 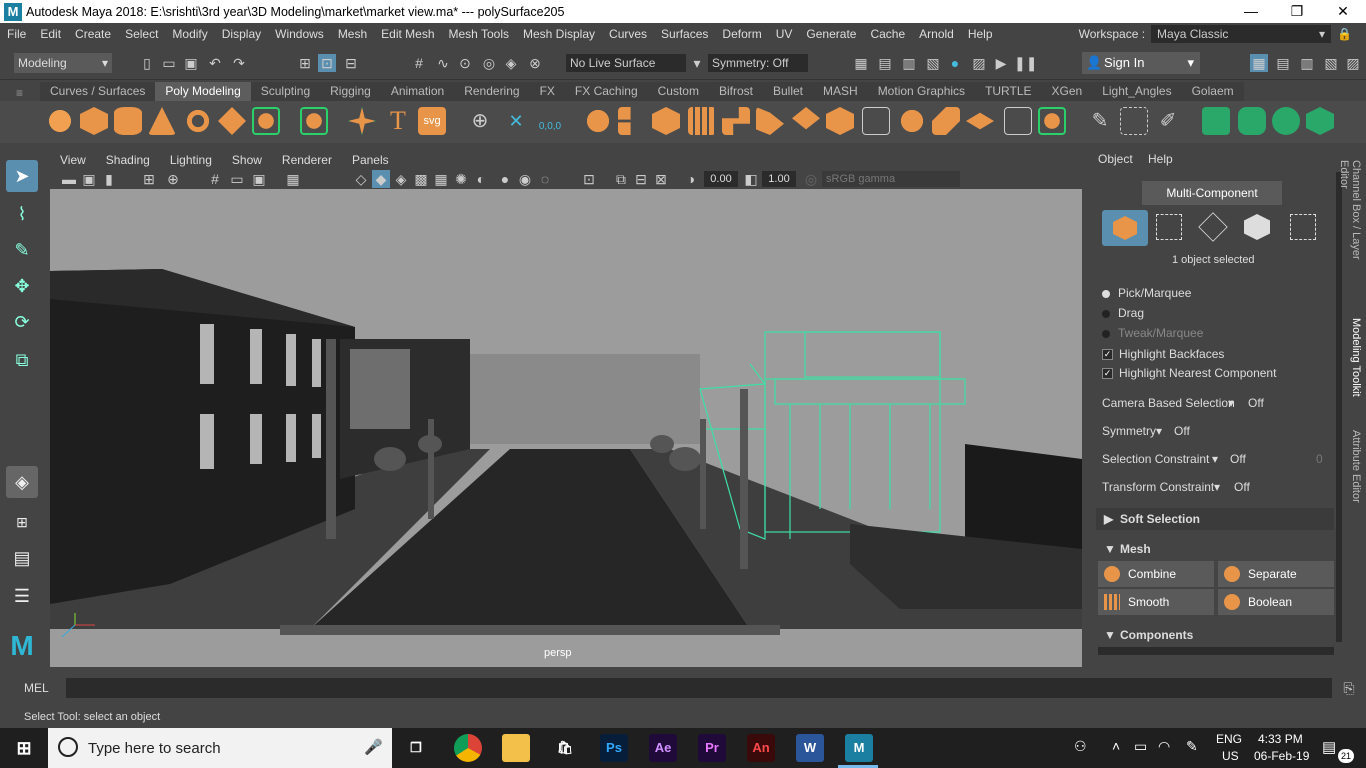 I want to click on bookmark-icon: ▮, so click(x=109, y=179).